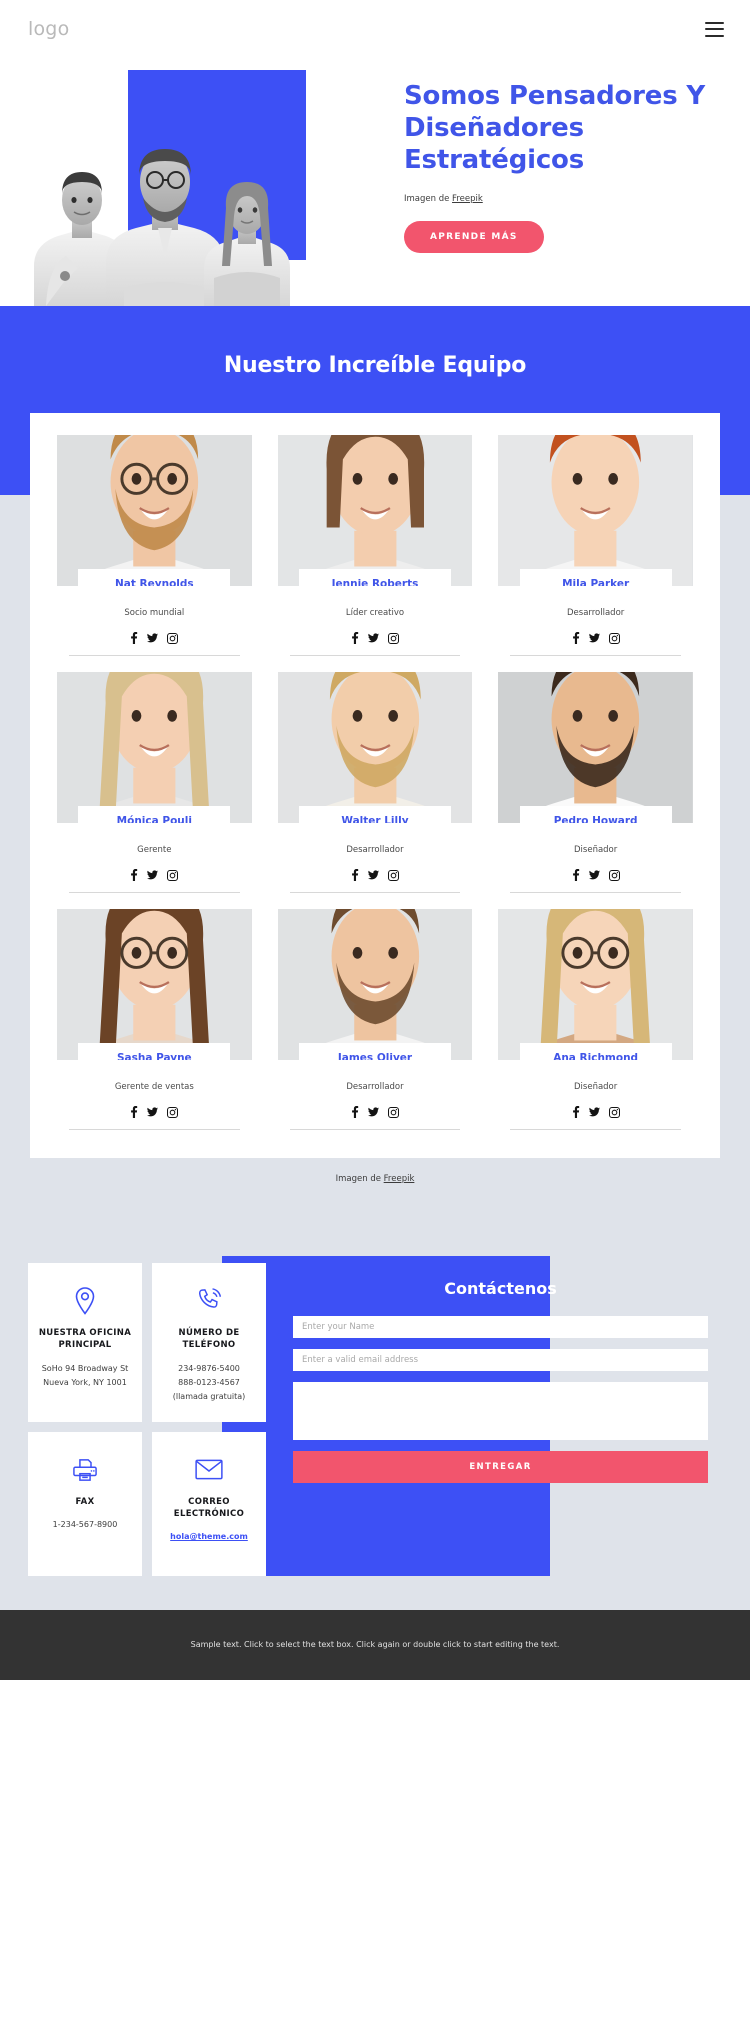 This screenshot has height=2044, width=750. I want to click on learn-more-button: APRENDE MÁS, so click(474, 236).